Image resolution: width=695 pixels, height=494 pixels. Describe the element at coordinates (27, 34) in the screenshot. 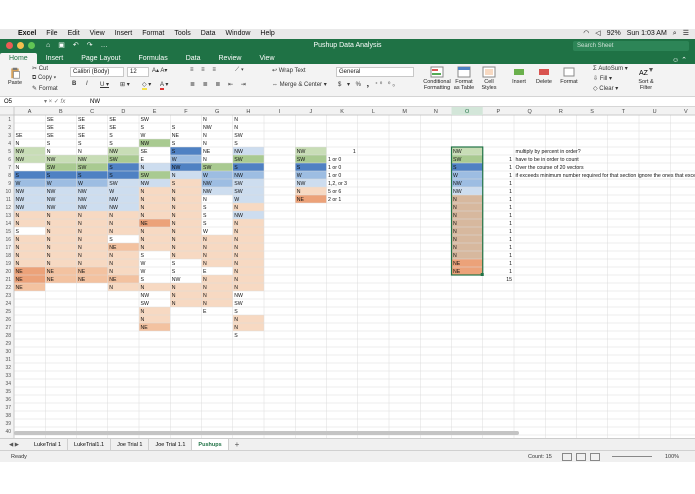

I see `menu-app: Excel` at that location.